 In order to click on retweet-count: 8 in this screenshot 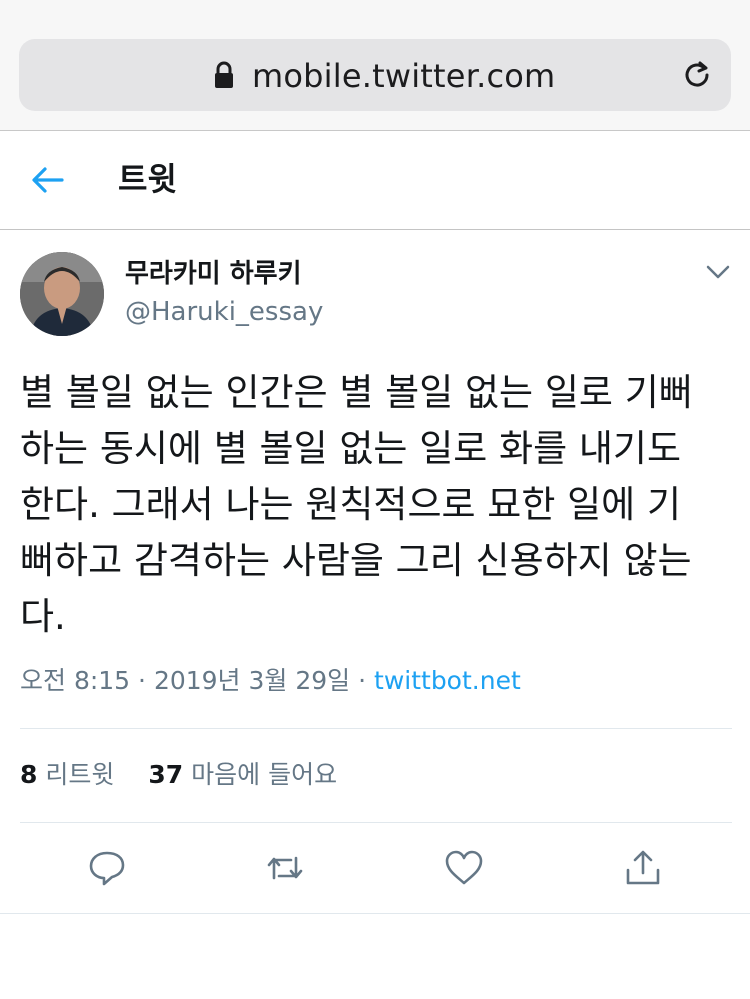, I will do `click(28, 774)`.